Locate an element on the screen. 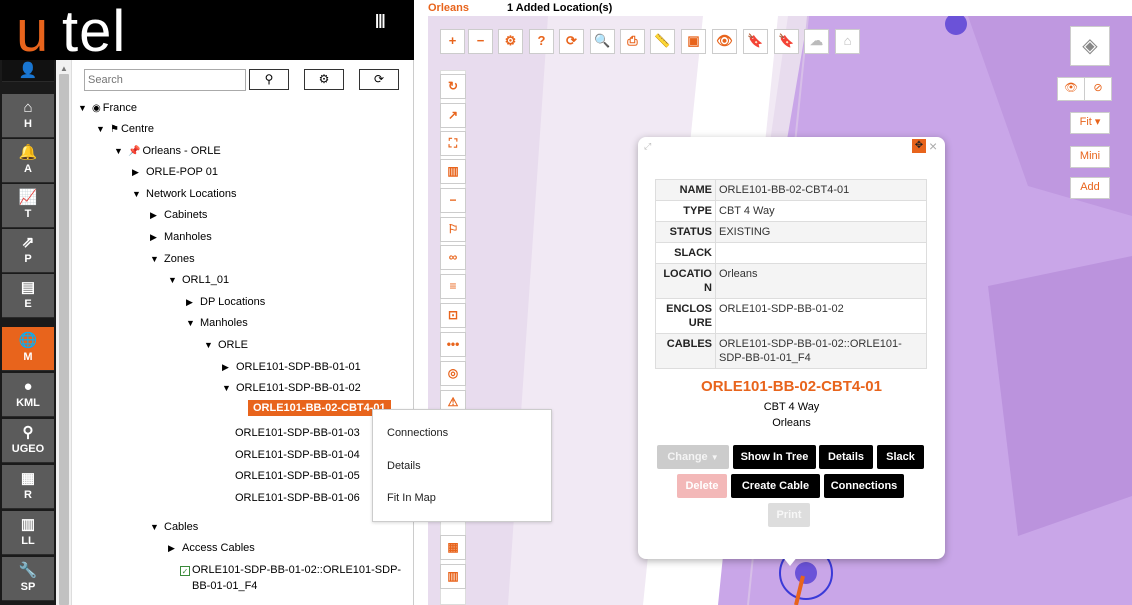 This screenshot has height=605, width=1132. print-popup-button: Print is located at coordinates (789, 515).